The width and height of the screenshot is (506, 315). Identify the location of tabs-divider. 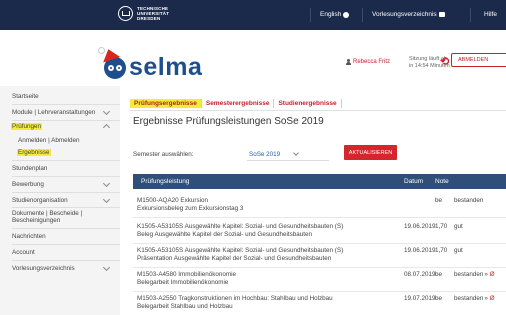
(318, 110).